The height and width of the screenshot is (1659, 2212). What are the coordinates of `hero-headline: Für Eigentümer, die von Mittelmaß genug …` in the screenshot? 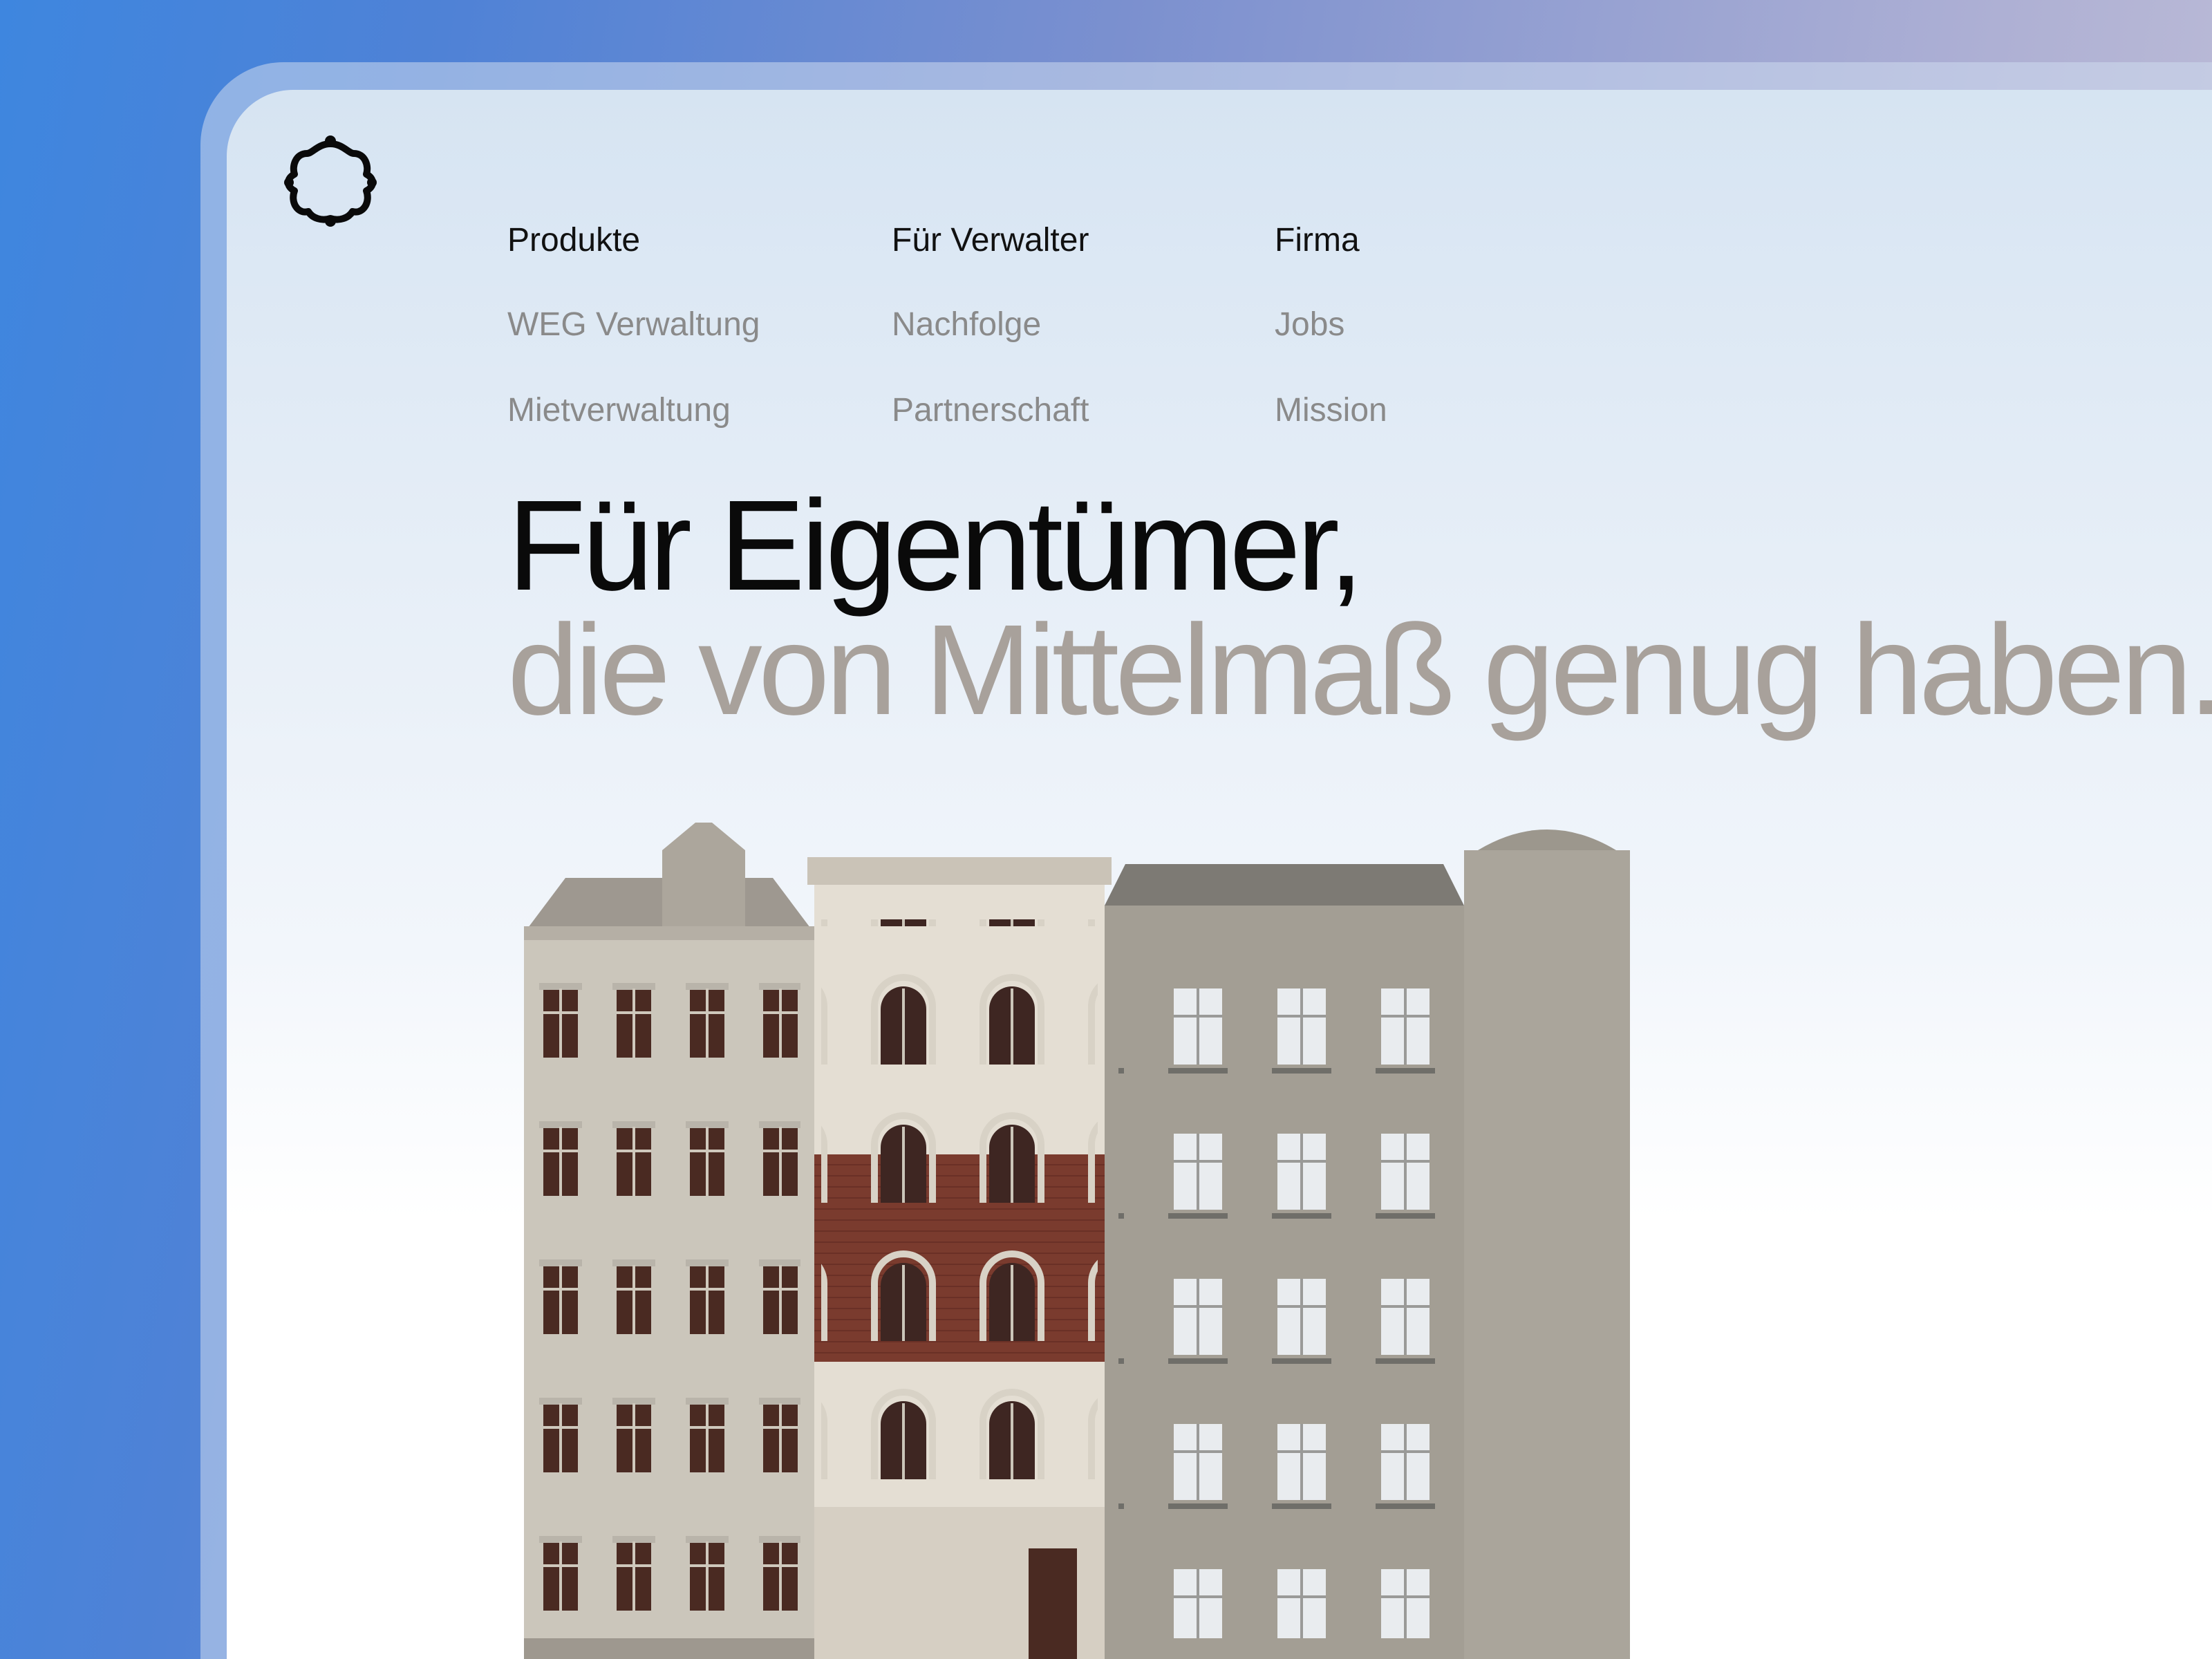 It's located at (1359, 608).